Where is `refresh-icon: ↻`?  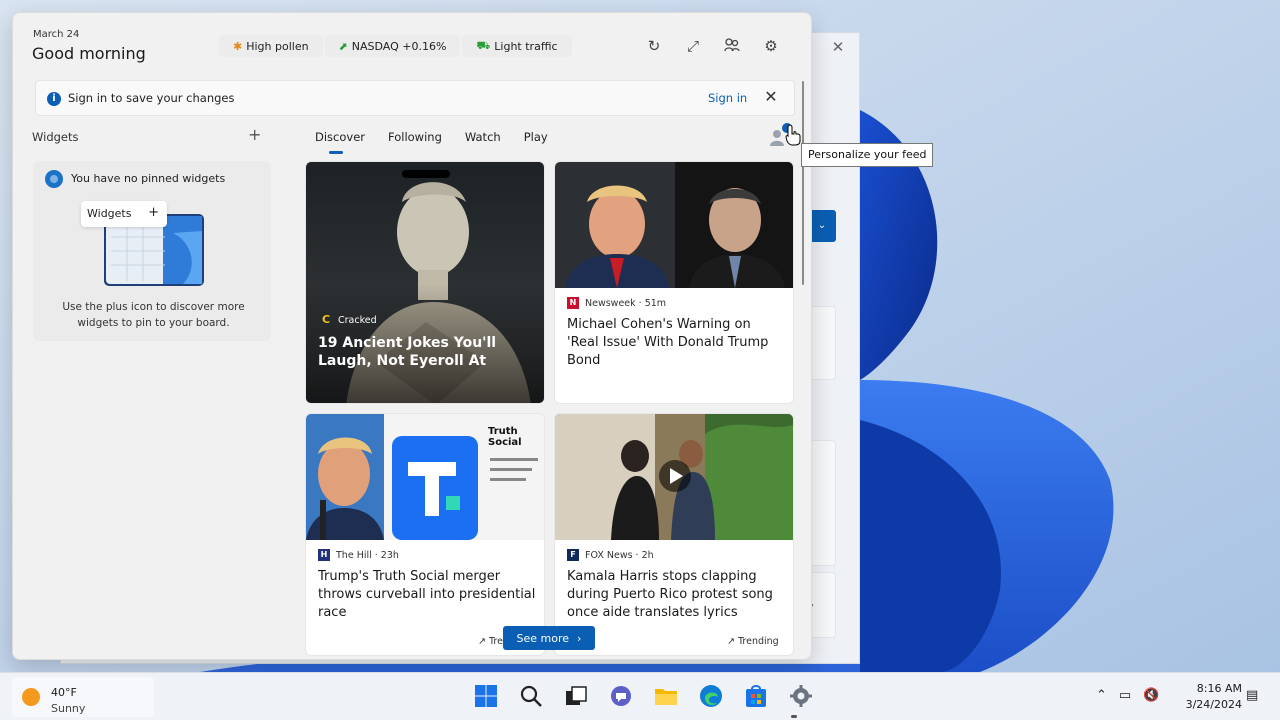
refresh-icon: ↻ is located at coordinates (654, 46).